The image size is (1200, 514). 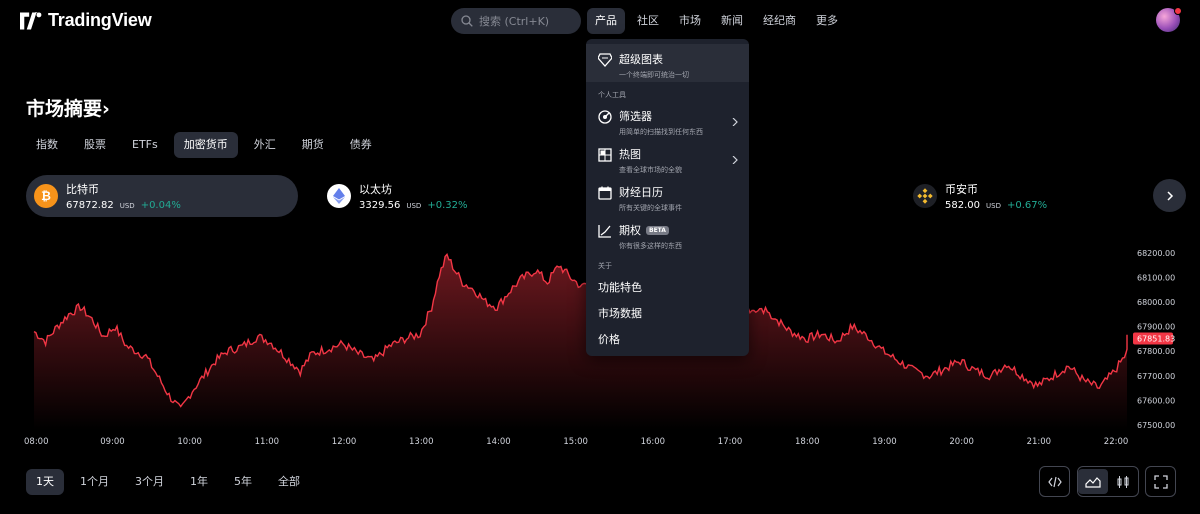 I want to click on asset-price: 3329.56, so click(x=380, y=205).